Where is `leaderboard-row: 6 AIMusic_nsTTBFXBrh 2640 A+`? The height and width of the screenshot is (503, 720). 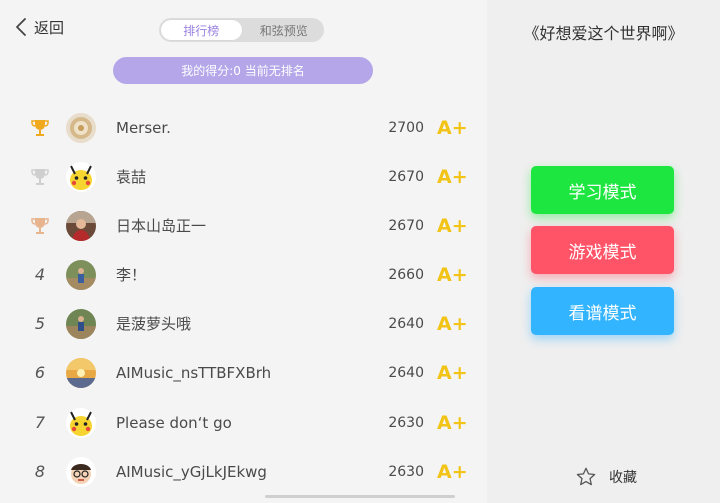
leaderboard-row: 6 AIMusic_nsTTBFXBrh 2640 A+ is located at coordinates (243, 372).